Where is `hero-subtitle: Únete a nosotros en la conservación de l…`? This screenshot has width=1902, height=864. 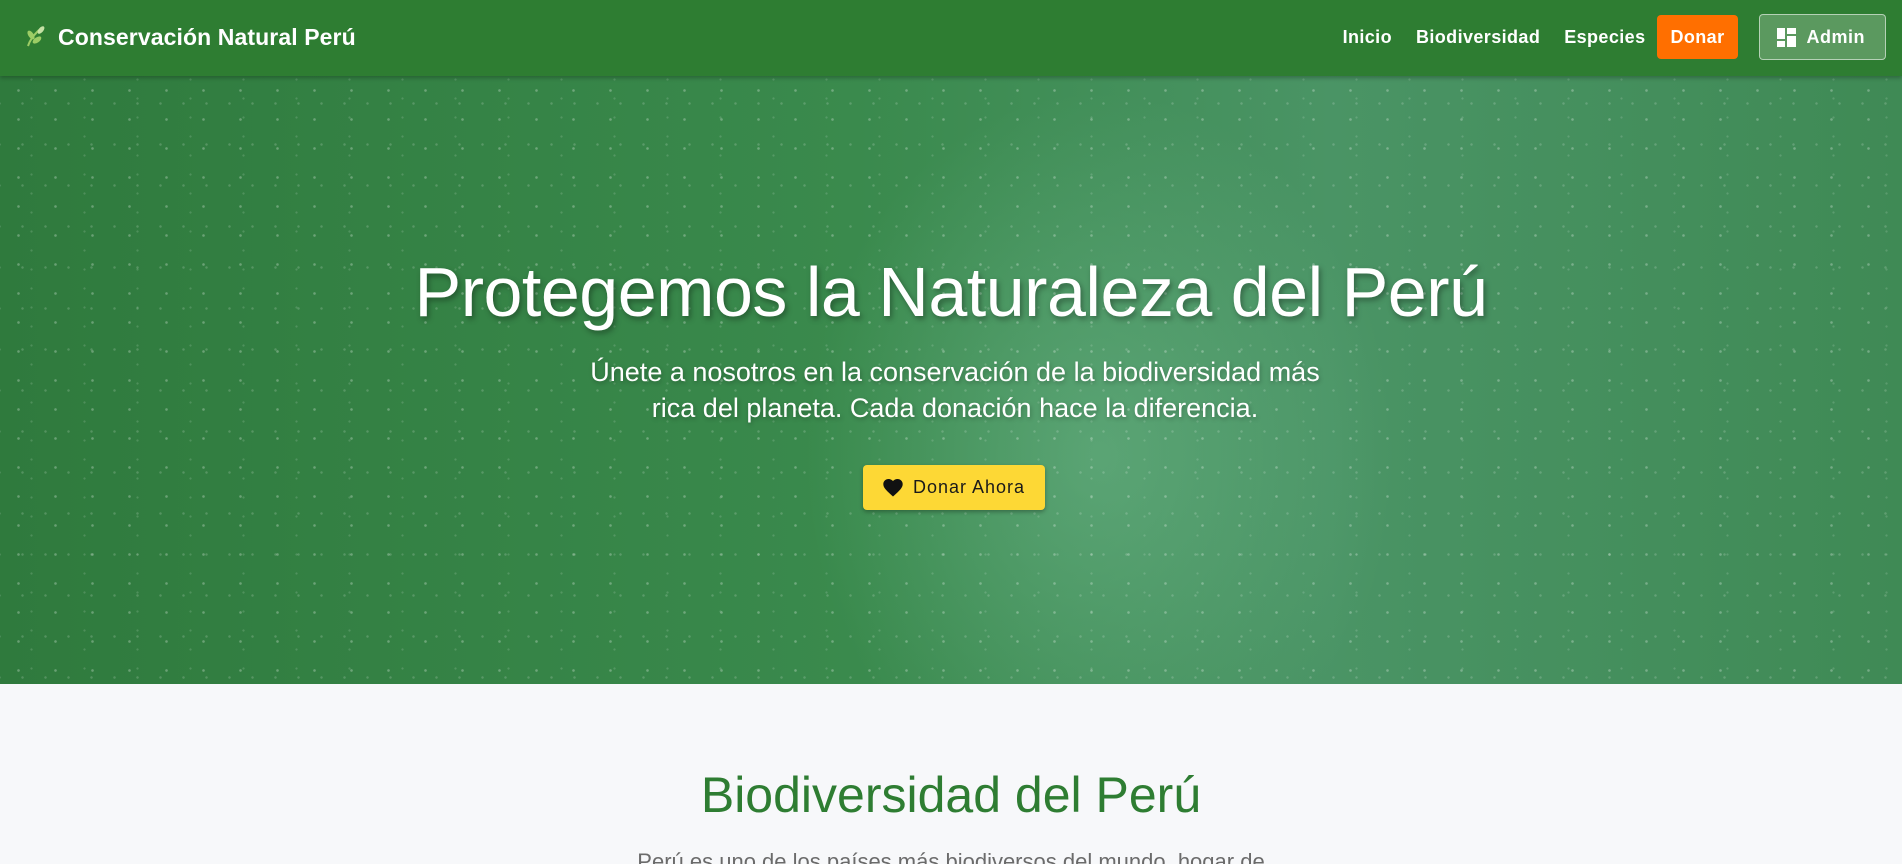 hero-subtitle: Únete a nosotros en la conservación de l… is located at coordinates (955, 390).